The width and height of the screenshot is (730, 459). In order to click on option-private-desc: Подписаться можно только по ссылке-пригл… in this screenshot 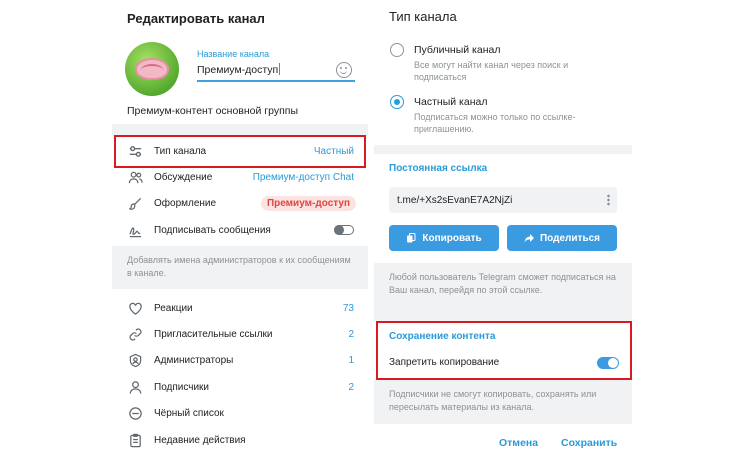, I will do `click(495, 123)`.